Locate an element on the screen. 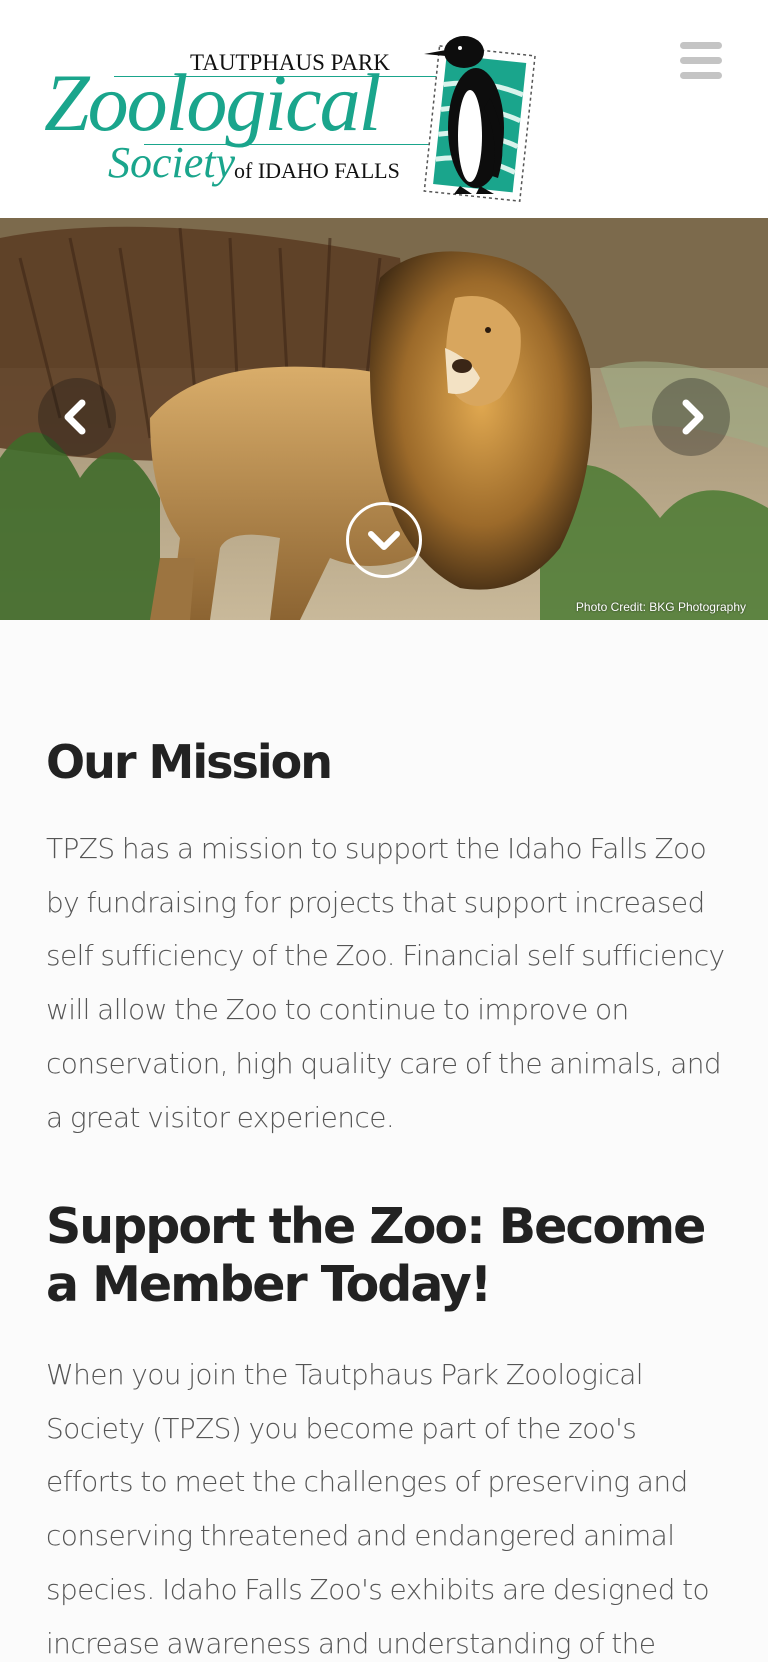 The height and width of the screenshot is (1662, 768). logo-zoological: Zoological is located at coordinates (212, 102).